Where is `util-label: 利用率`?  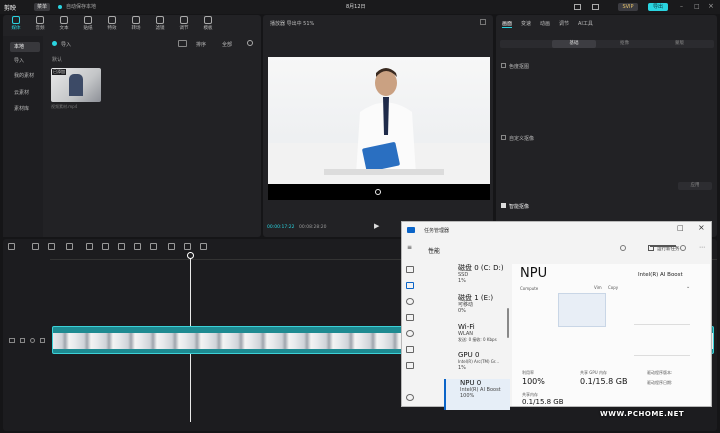
util-label: 利用率 is located at coordinates (528, 372).